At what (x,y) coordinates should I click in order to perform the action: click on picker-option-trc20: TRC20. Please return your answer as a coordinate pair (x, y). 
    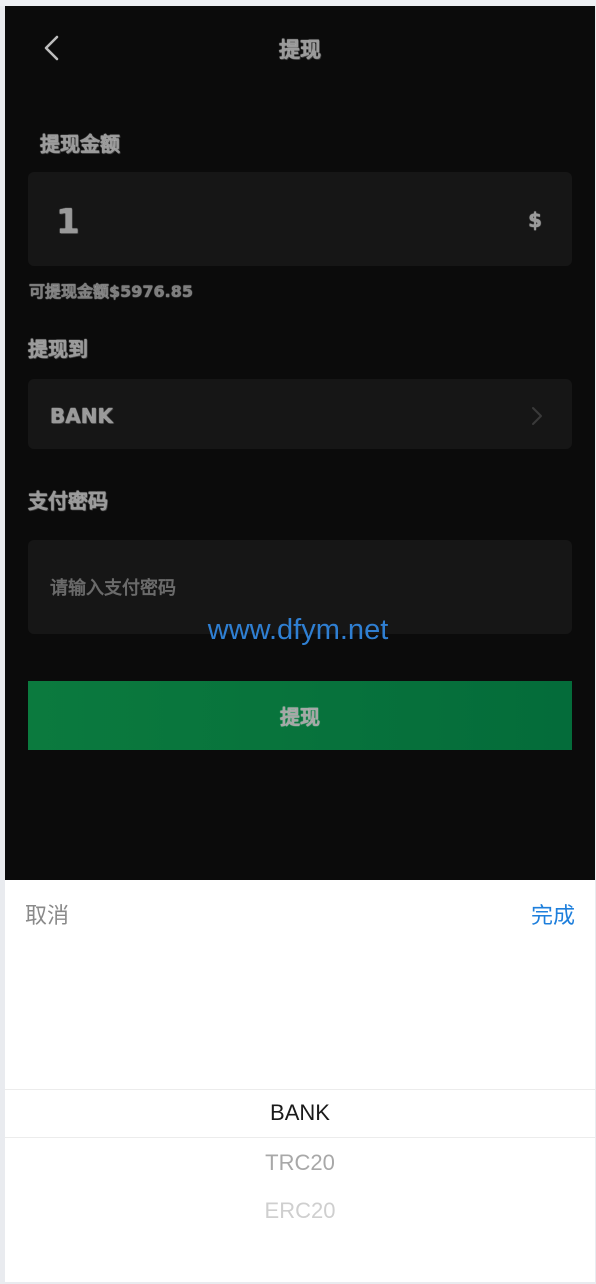
    Looking at the image, I should click on (300, 1163).